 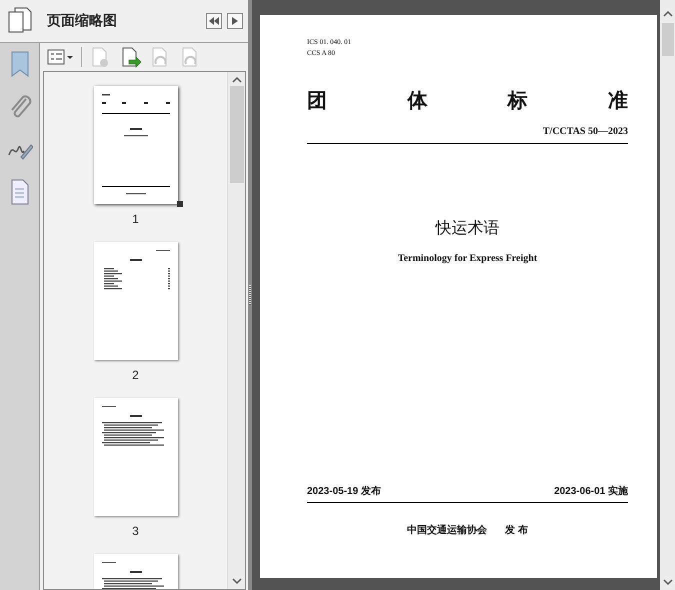 What do you see at coordinates (344, 491) in the screenshot?
I see `issue-date: 2023-05-19 发布` at bounding box center [344, 491].